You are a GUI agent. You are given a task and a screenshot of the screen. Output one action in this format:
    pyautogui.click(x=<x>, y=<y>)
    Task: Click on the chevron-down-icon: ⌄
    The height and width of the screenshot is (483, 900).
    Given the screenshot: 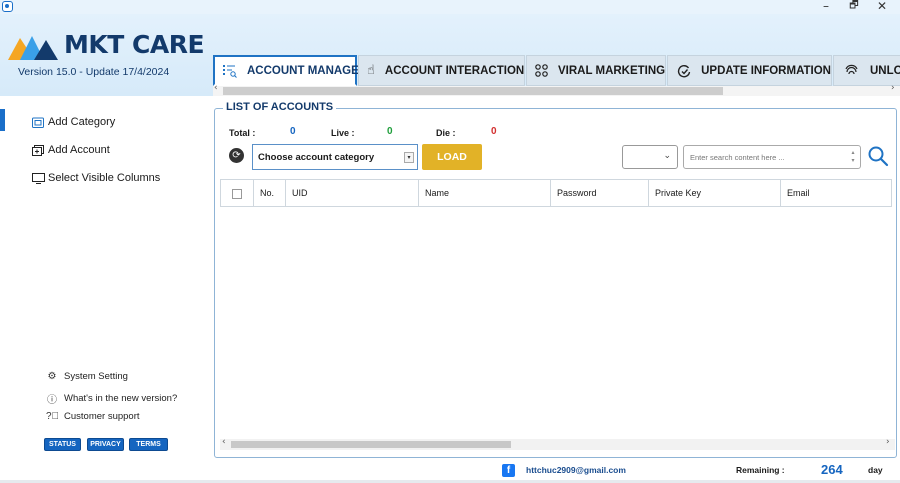 What is the action you would take?
    pyautogui.click(x=667, y=156)
    